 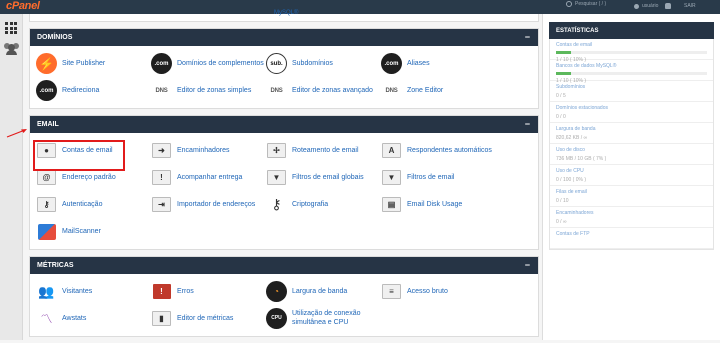 What do you see at coordinates (55, 37) in the screenshot?
I see `section-title: DOMÍNIOS` at bounding box center [55, 37].